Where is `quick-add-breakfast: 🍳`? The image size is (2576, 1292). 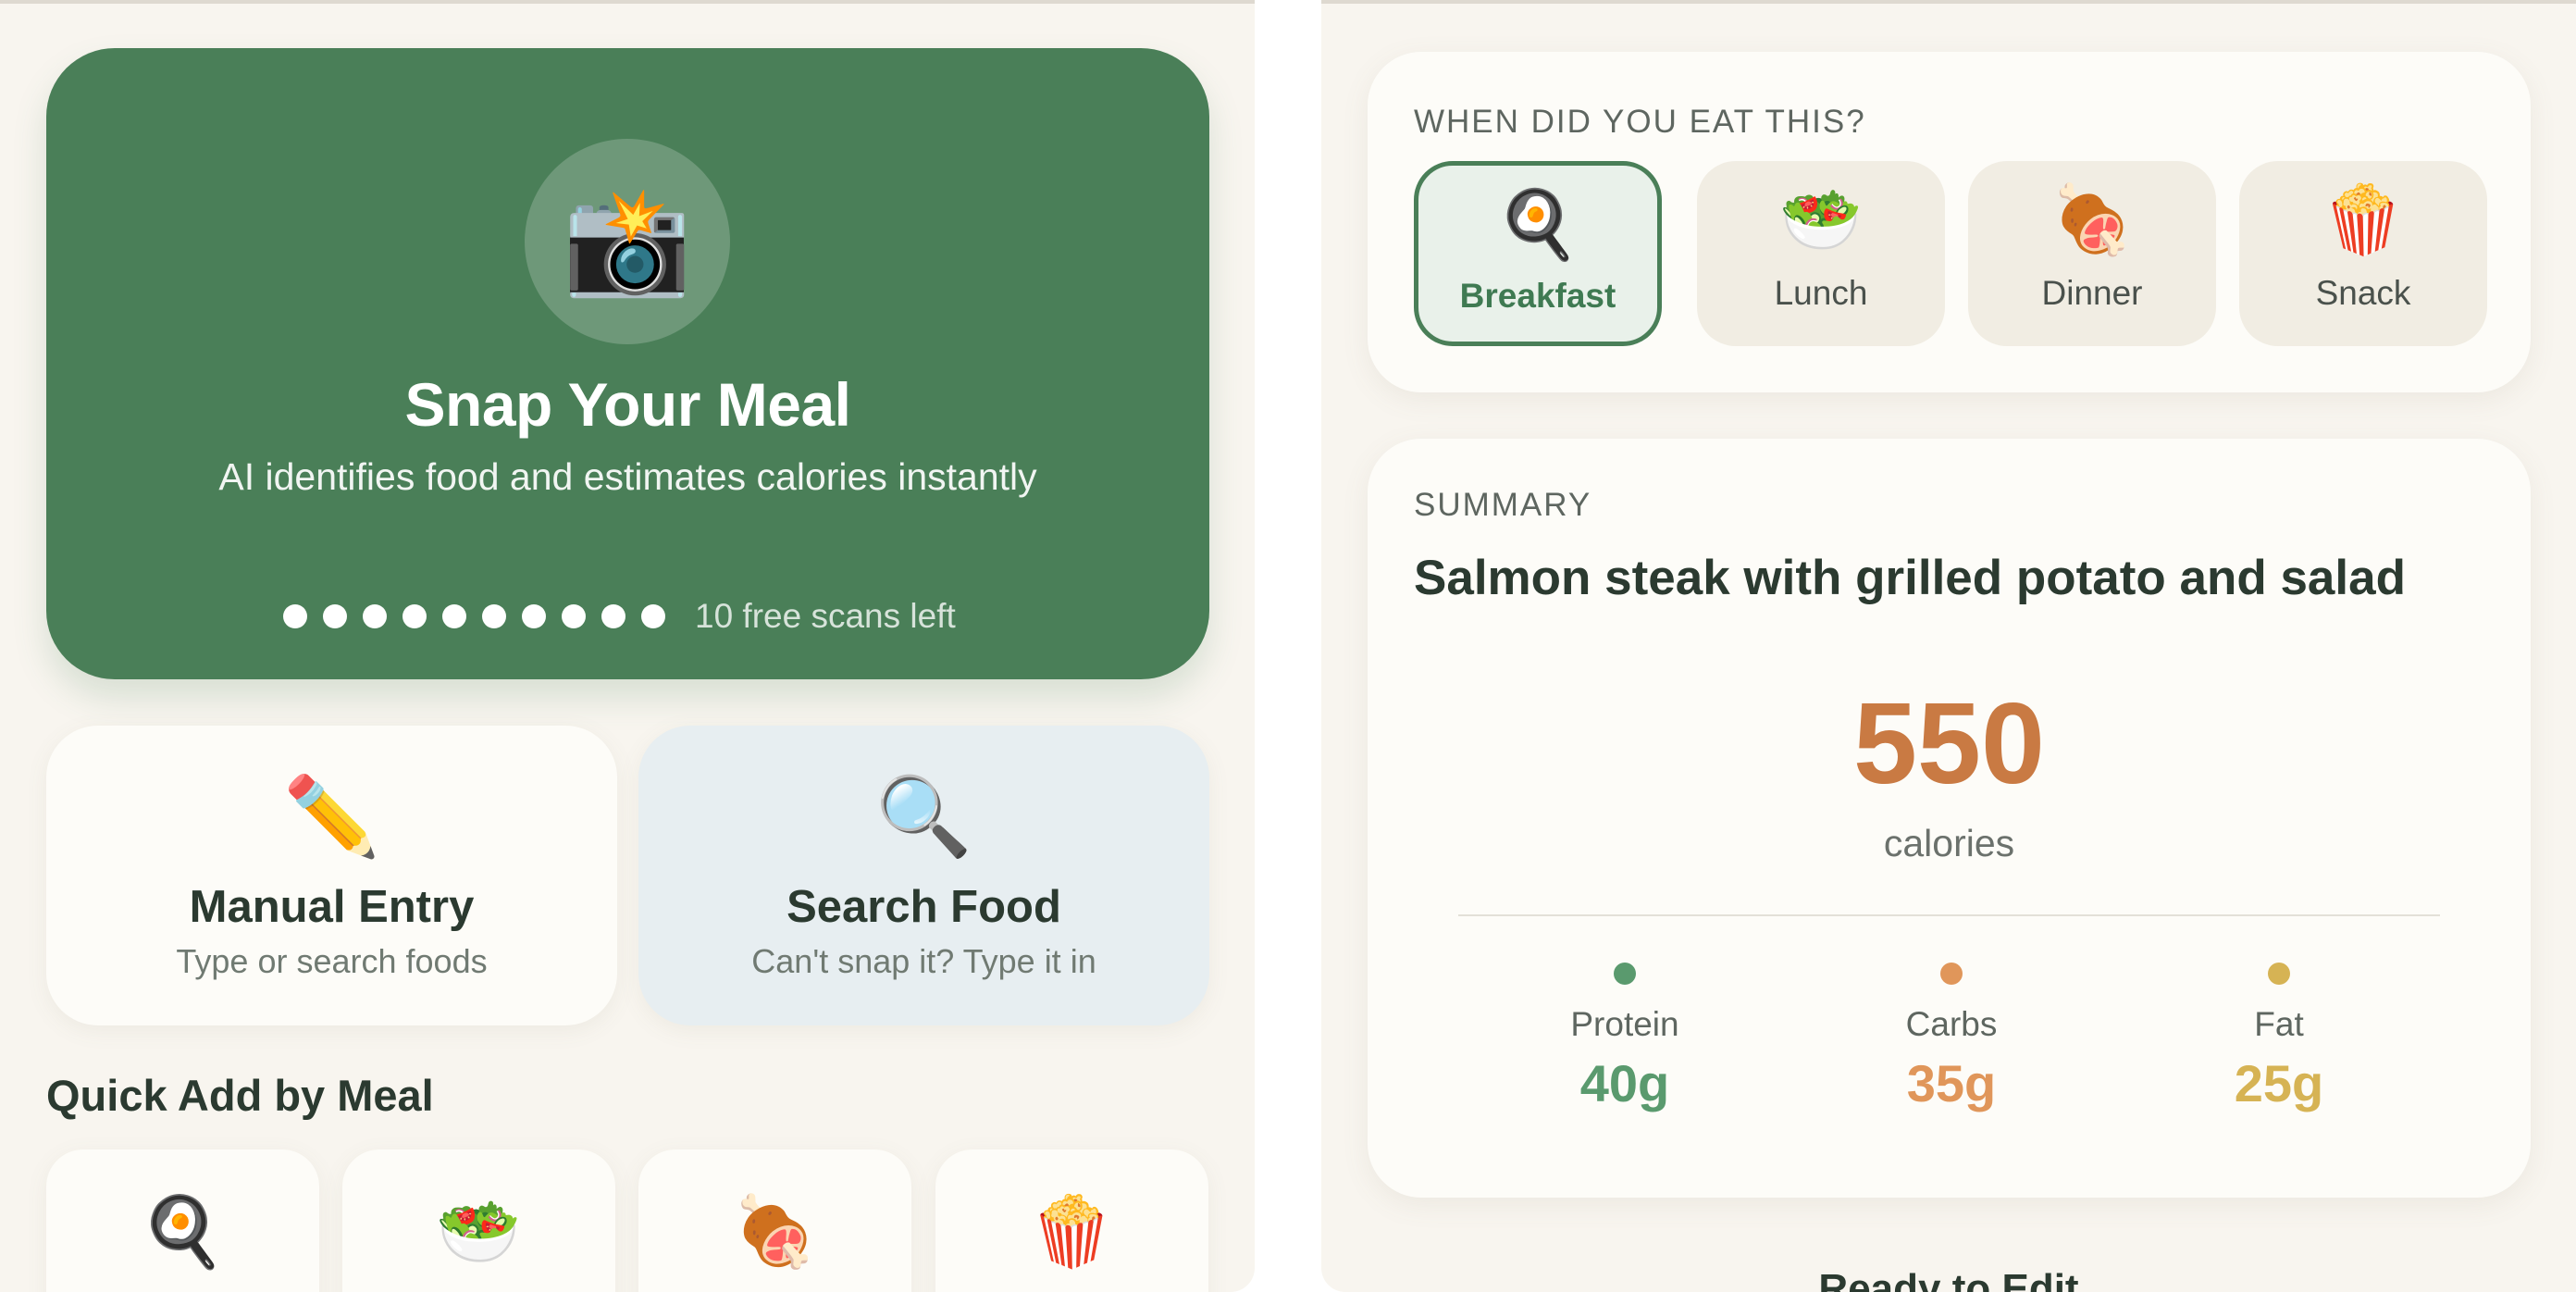
quick-add-breakfast: 🍳 is located at coordinates (182, 1220).